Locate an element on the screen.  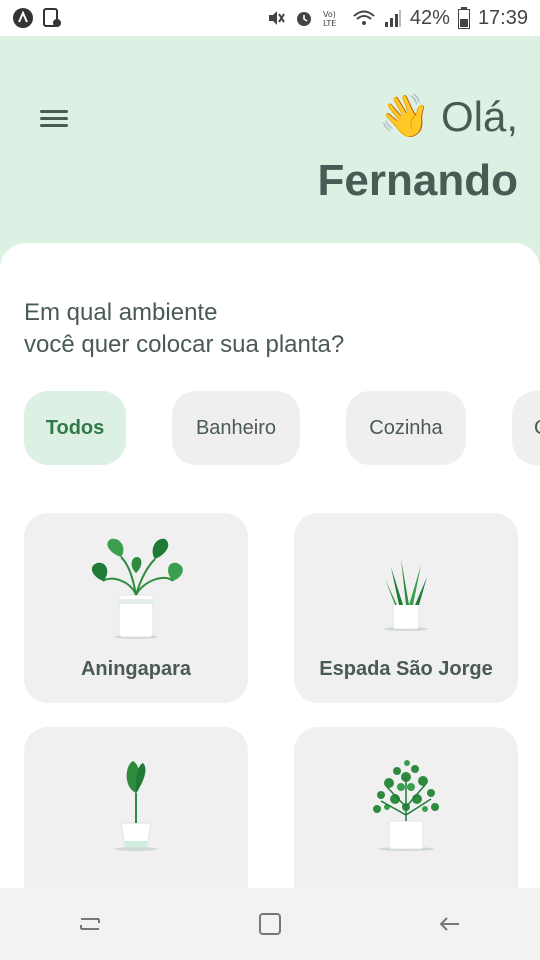
chip-todos: Todos is located at coordinates (75, 428).